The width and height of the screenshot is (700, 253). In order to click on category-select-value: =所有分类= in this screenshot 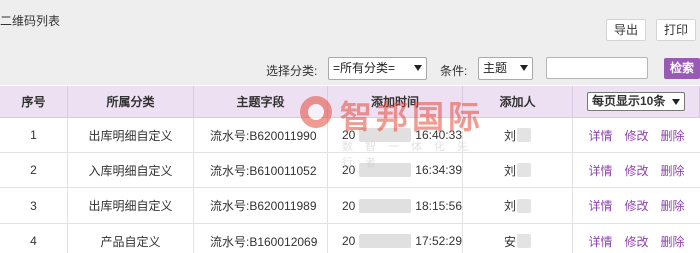, I will do `click(364, 68)`.